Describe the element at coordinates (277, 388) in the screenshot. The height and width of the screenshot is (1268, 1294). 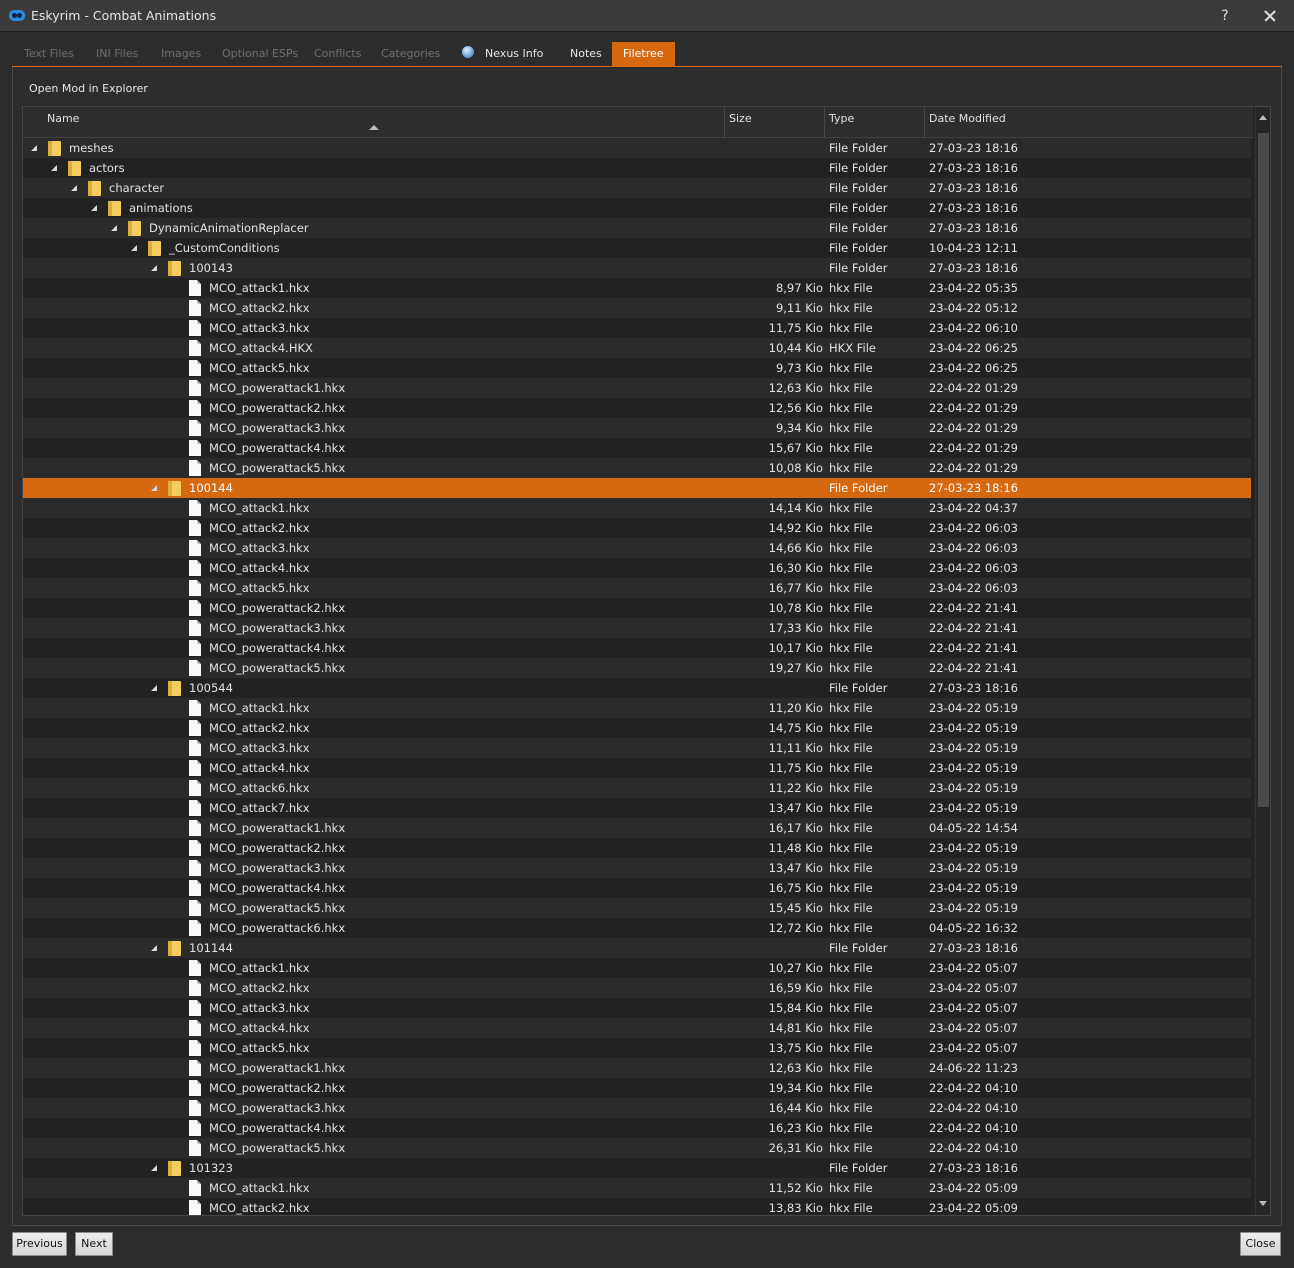
I see `tree-row-name: MCO_powerattack1.hkx` at that location.